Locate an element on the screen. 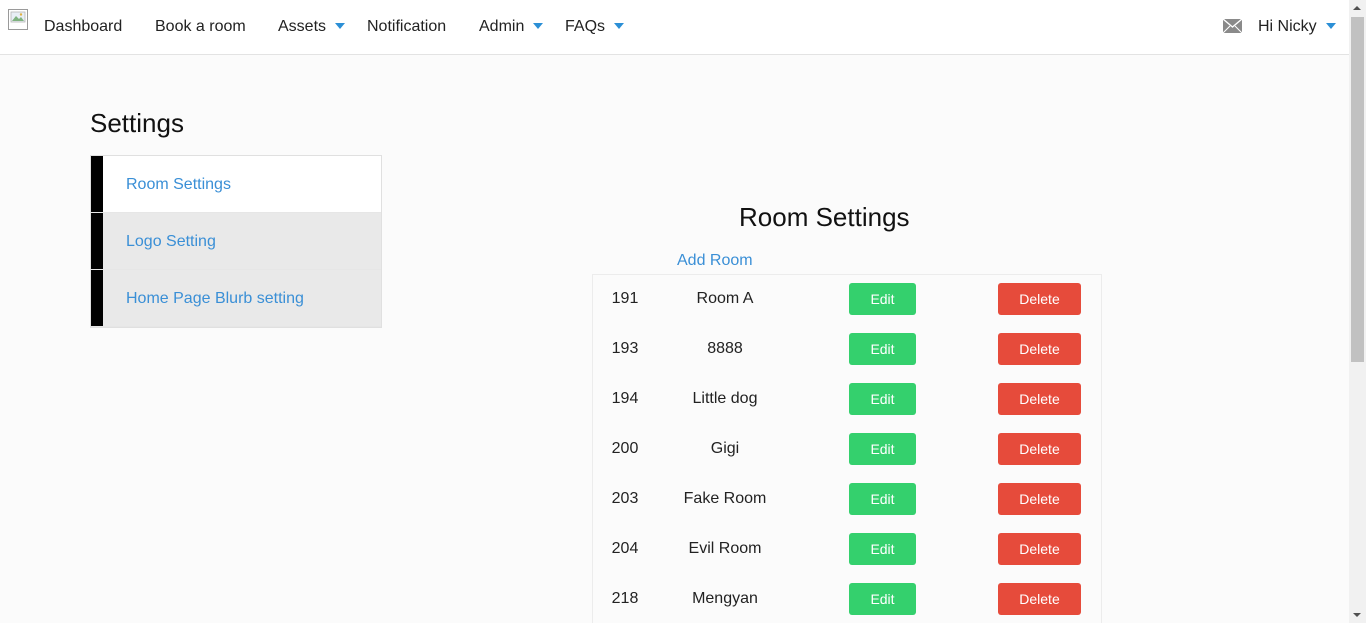 This screenshot has width=1366, height=623. room-id: 218 is located at coordinates (625, 598).